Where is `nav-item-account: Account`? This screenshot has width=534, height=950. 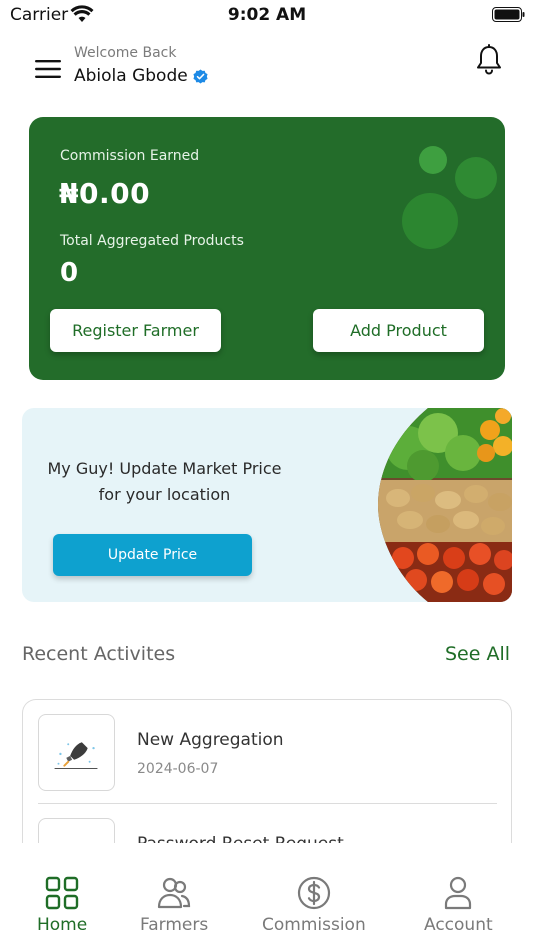
nav-item-account: Account is located at coordinates (458, 905).